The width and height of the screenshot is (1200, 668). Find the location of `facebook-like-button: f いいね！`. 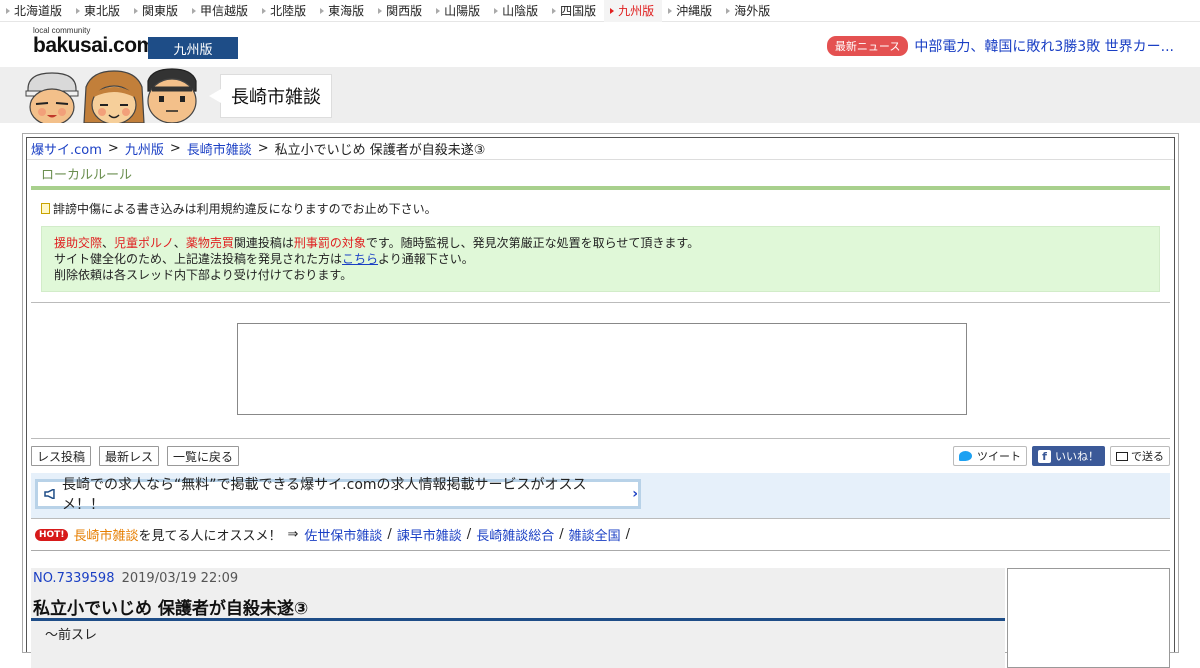

facebook-like-button: f いいね！ is located at coordinates (1068, 456).